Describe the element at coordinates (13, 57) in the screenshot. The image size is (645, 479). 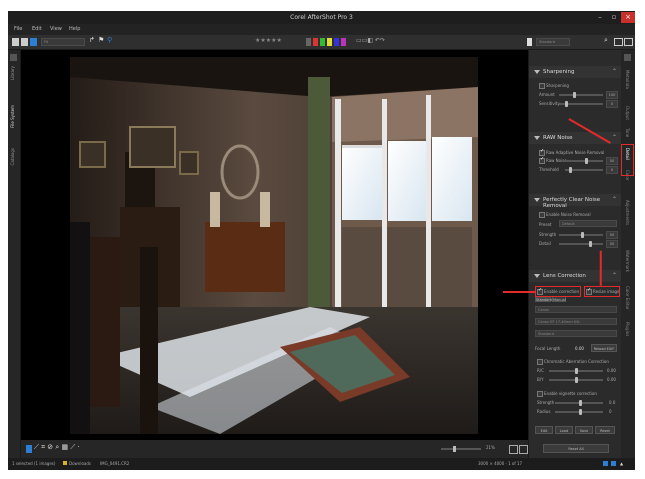
I see `collapse-icon` at that location.